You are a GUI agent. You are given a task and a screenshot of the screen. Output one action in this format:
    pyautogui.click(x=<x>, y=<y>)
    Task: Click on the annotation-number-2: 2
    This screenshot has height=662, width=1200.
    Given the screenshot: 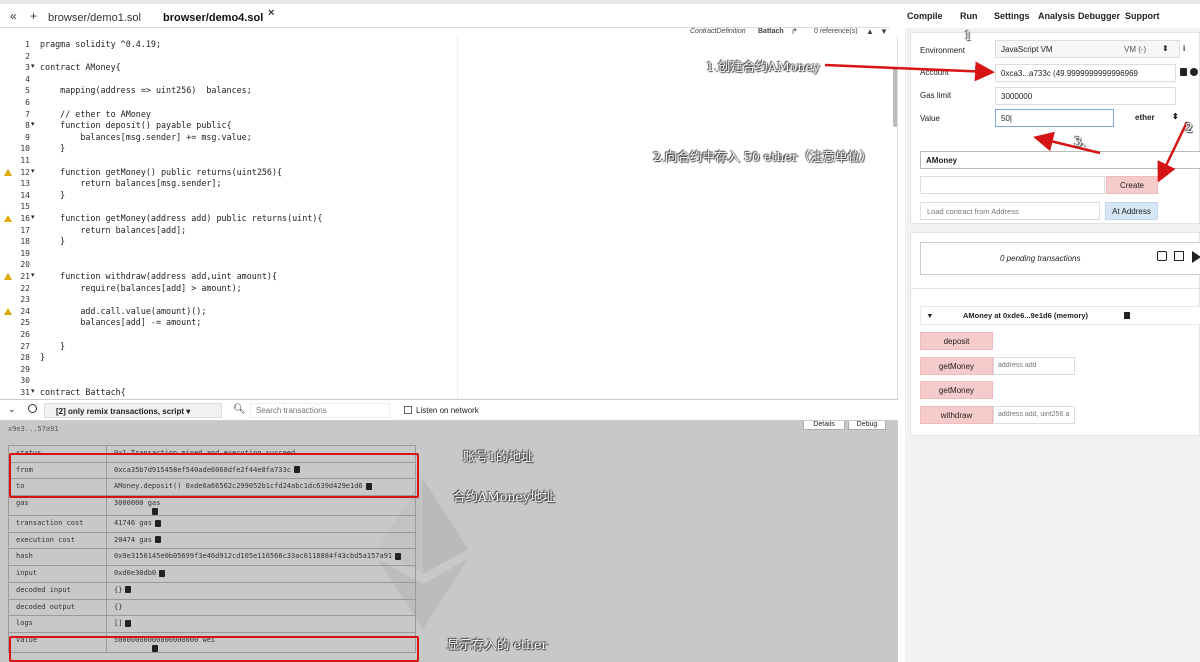 What is the action you would take?
    pyautogui.click(x=1189, y=127)
    